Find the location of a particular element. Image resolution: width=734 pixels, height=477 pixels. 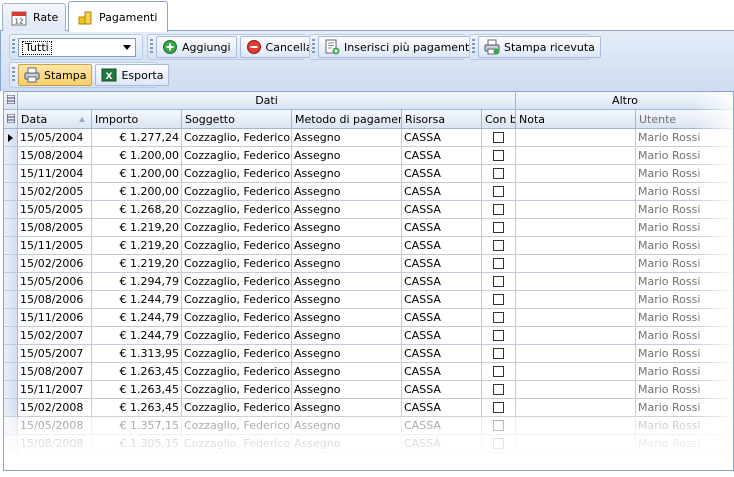

column-header-nota: Nota is located at coordinates (576, 119).